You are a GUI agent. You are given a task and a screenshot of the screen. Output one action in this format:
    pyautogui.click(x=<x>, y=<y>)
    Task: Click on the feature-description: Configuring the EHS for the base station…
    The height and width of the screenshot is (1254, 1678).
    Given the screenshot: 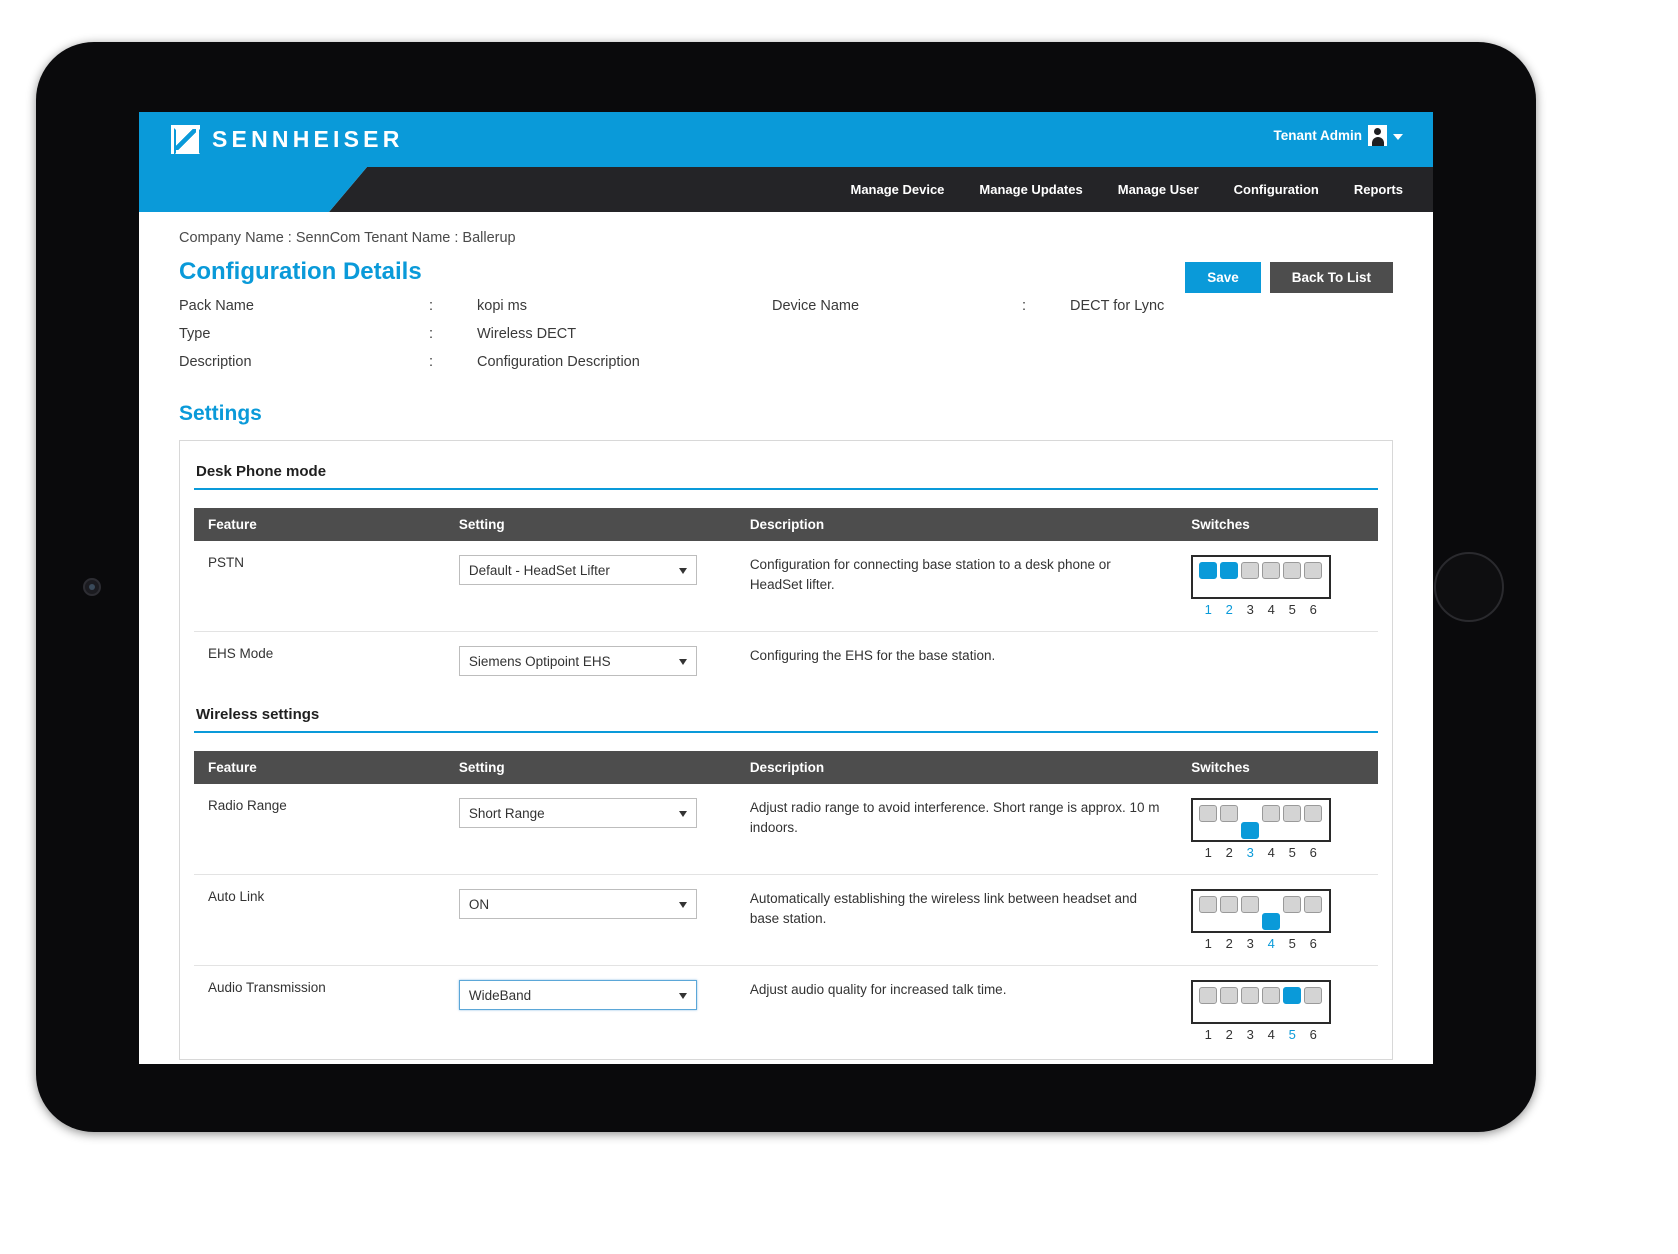 What is the action you would take?
    pyautogui.click(x=872, y=655)
    